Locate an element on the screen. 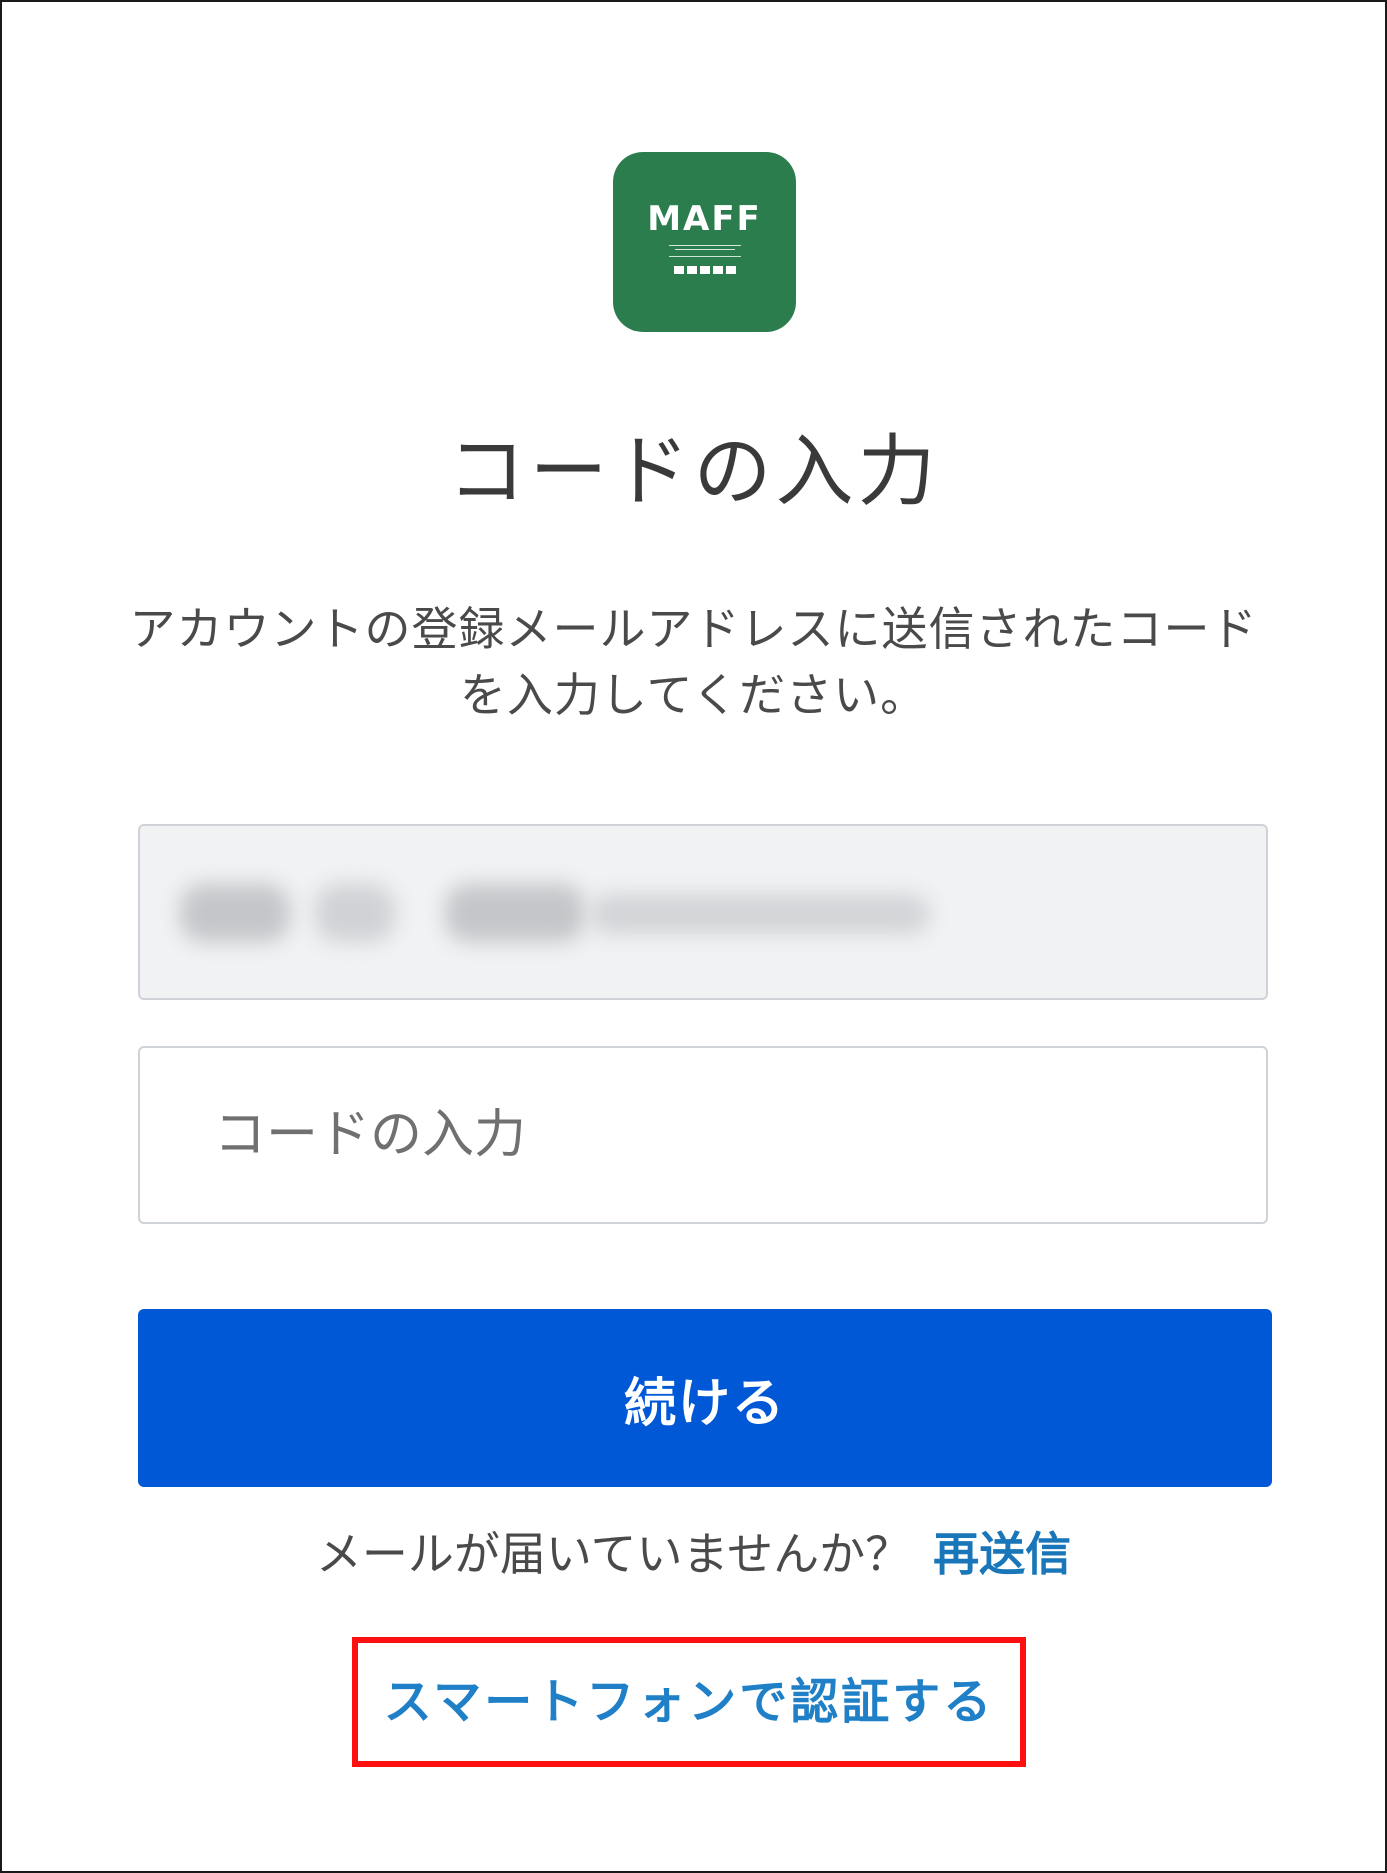 This screenshot has height=1873, width=1387. logo-kanji is located at coordinates (704, 271).